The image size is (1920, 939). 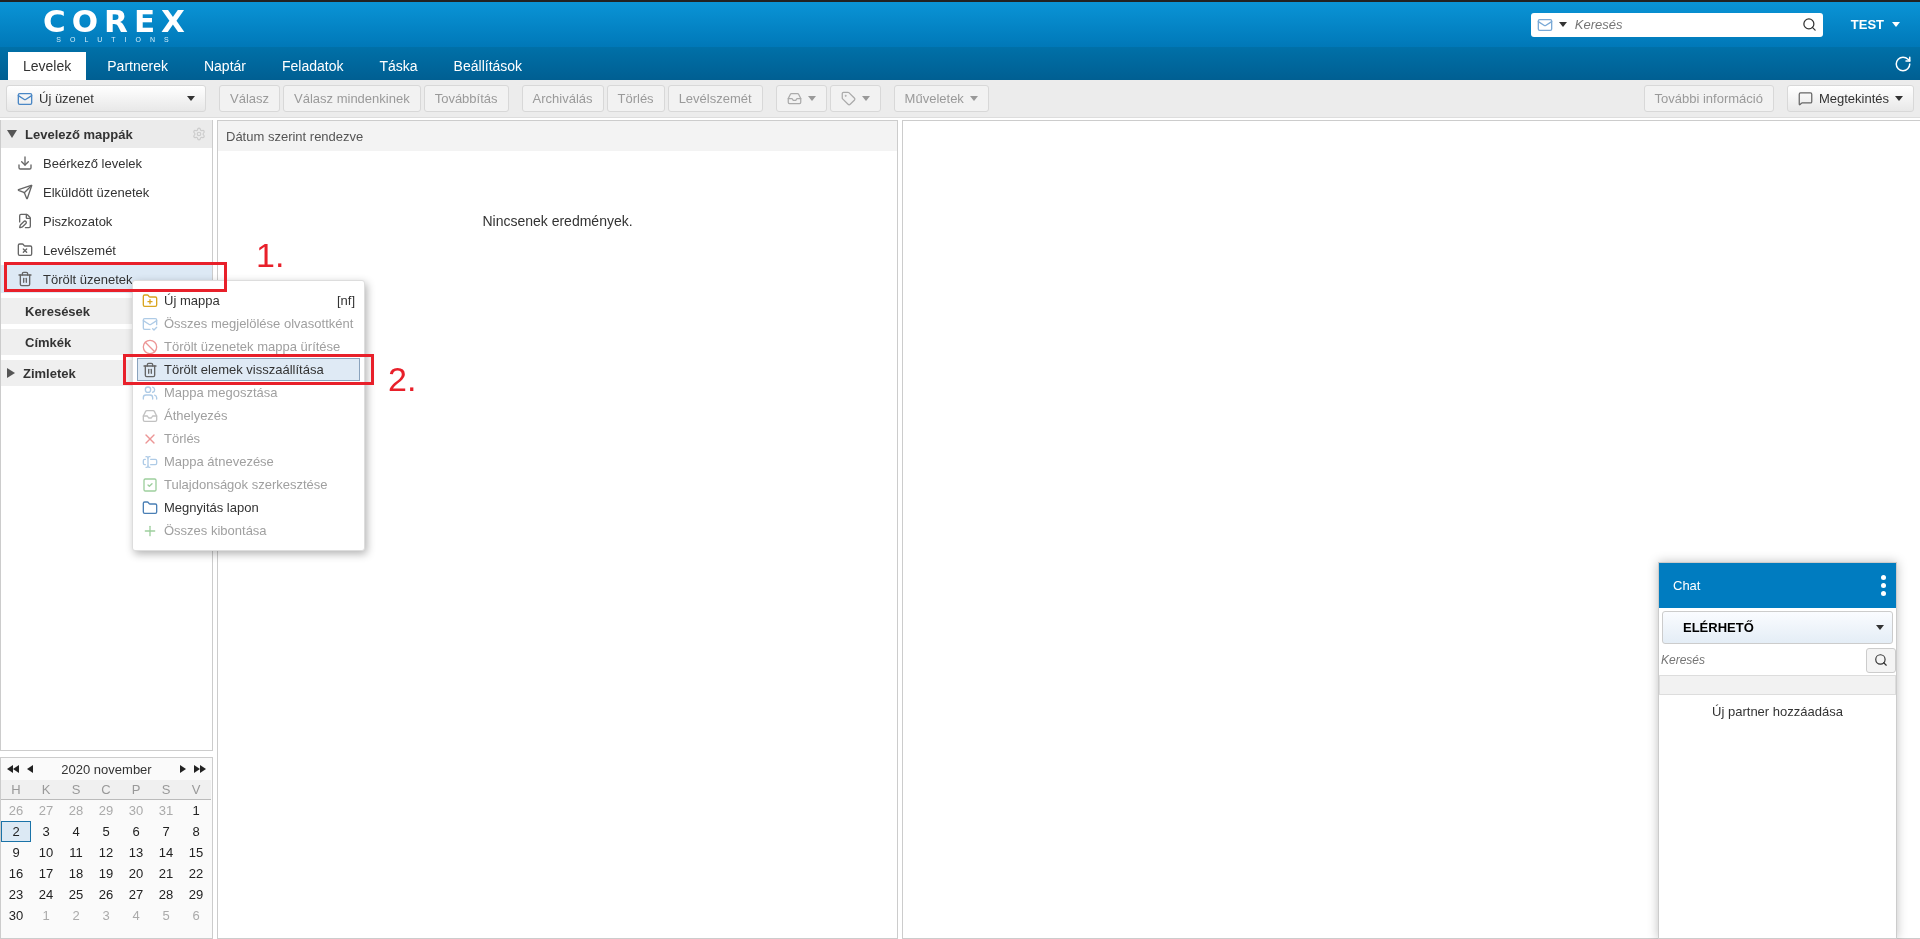 I want to click on calendar-day: 26, so click(x=106, y=894).